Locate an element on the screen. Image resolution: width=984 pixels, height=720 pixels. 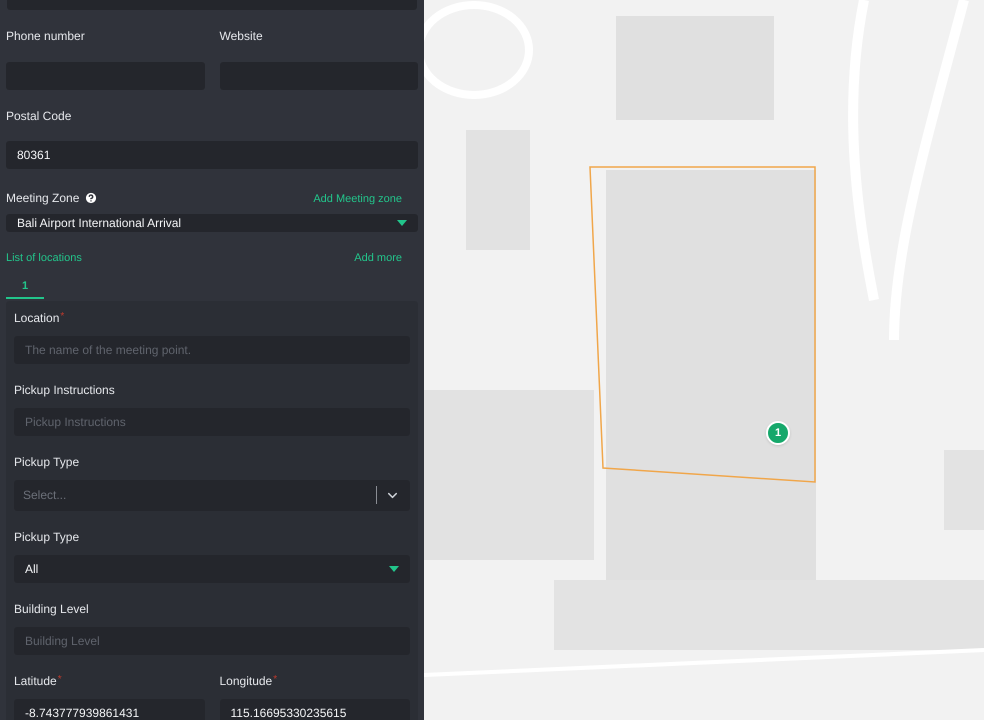
add-meeting-zone-link: Add Meeting zone is located at coordinates (357, 198).